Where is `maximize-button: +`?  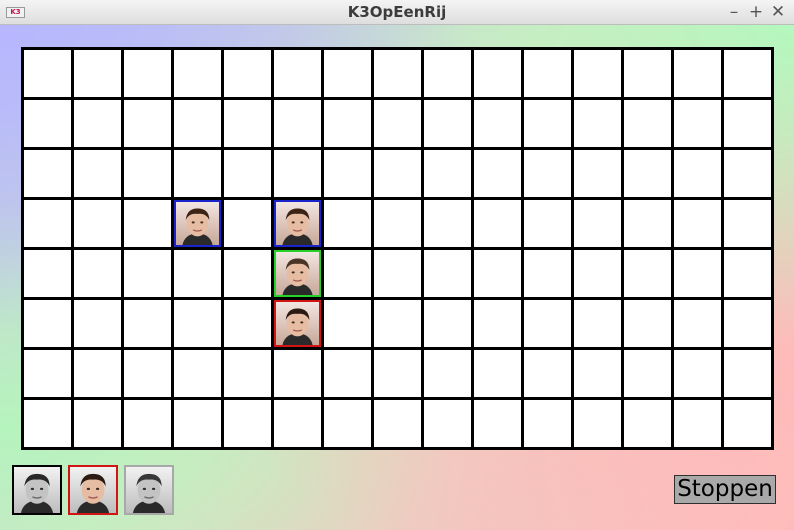 maximize-button: + is located at coordinates (756, 12).